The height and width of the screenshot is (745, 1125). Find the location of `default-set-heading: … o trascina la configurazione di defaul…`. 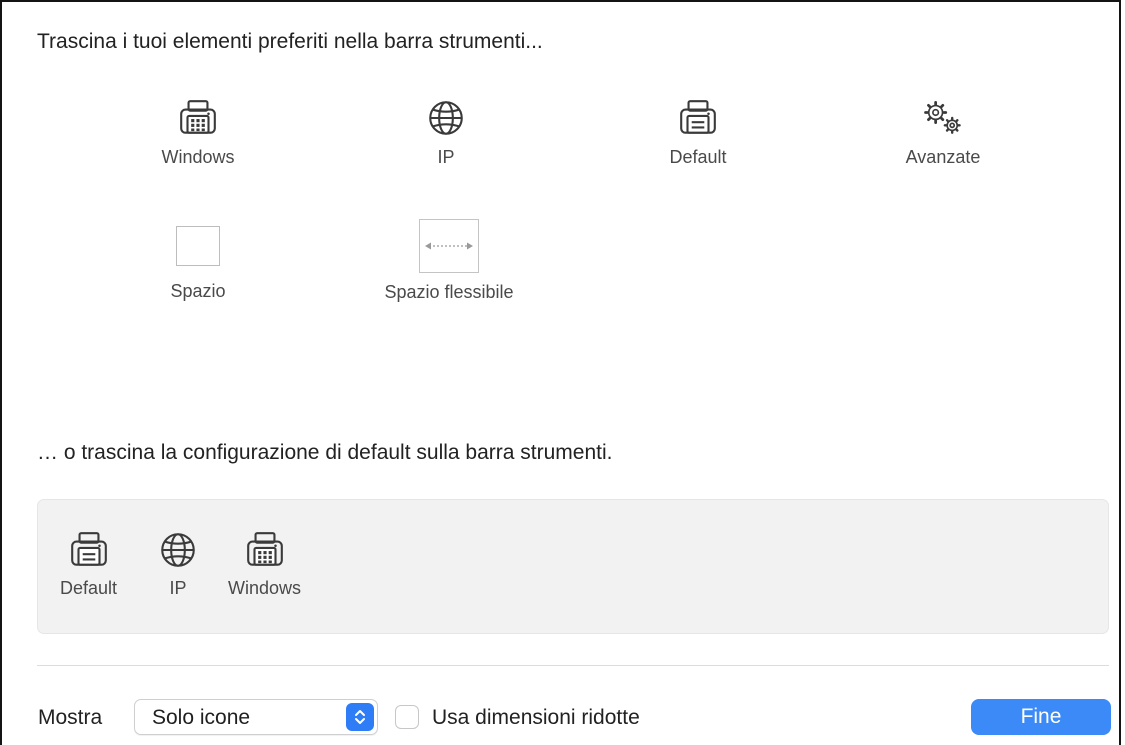

default-set-heading: … o trascina la configurazione di defaul… is located at coordinates (325, 452).